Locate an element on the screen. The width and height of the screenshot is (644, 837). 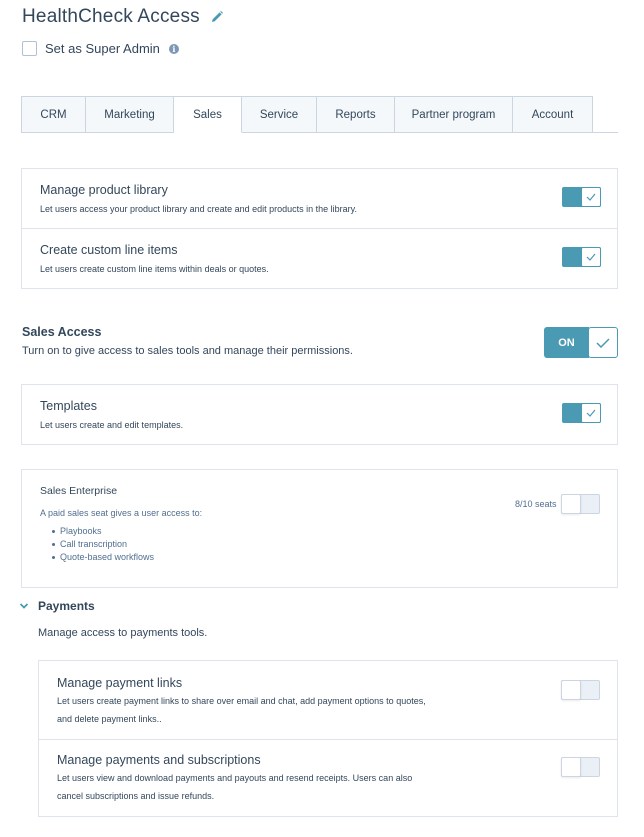
sales-access-toggle: ON is located at coordinates (581, 342).